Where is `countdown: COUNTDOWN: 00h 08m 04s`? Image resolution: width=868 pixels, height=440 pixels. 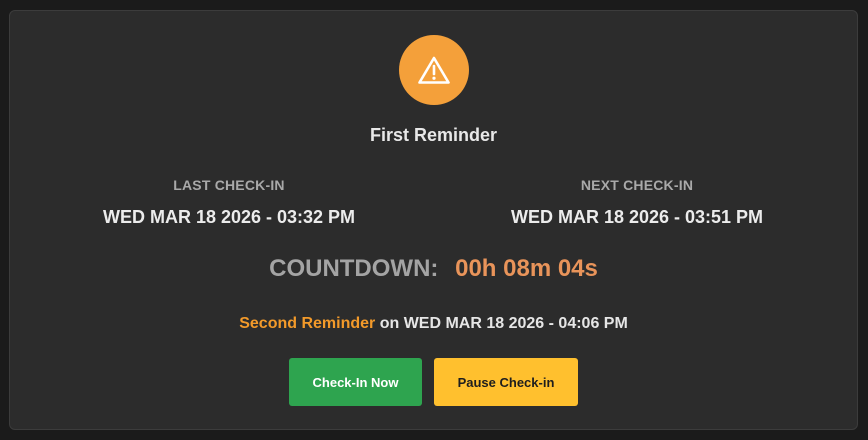 countdown: COUNTDOWN: 00h 08m 04s is located at coordinates (433, 269).